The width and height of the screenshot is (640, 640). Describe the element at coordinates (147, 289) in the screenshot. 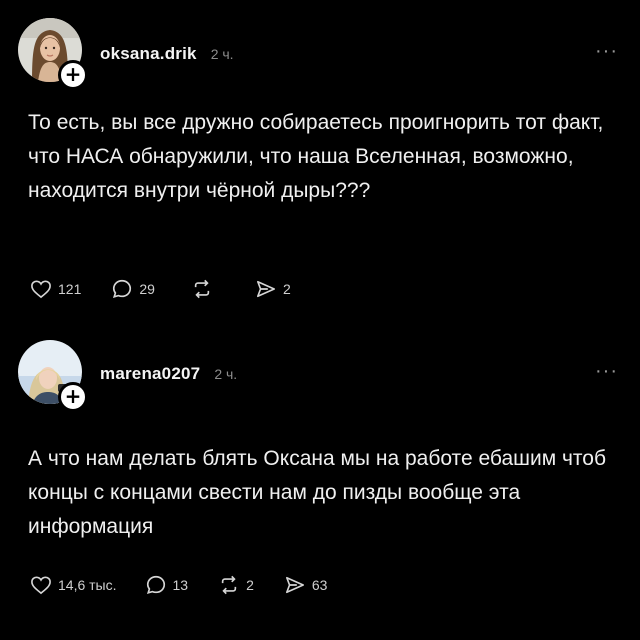

I see `comment-count: 29` at that location.